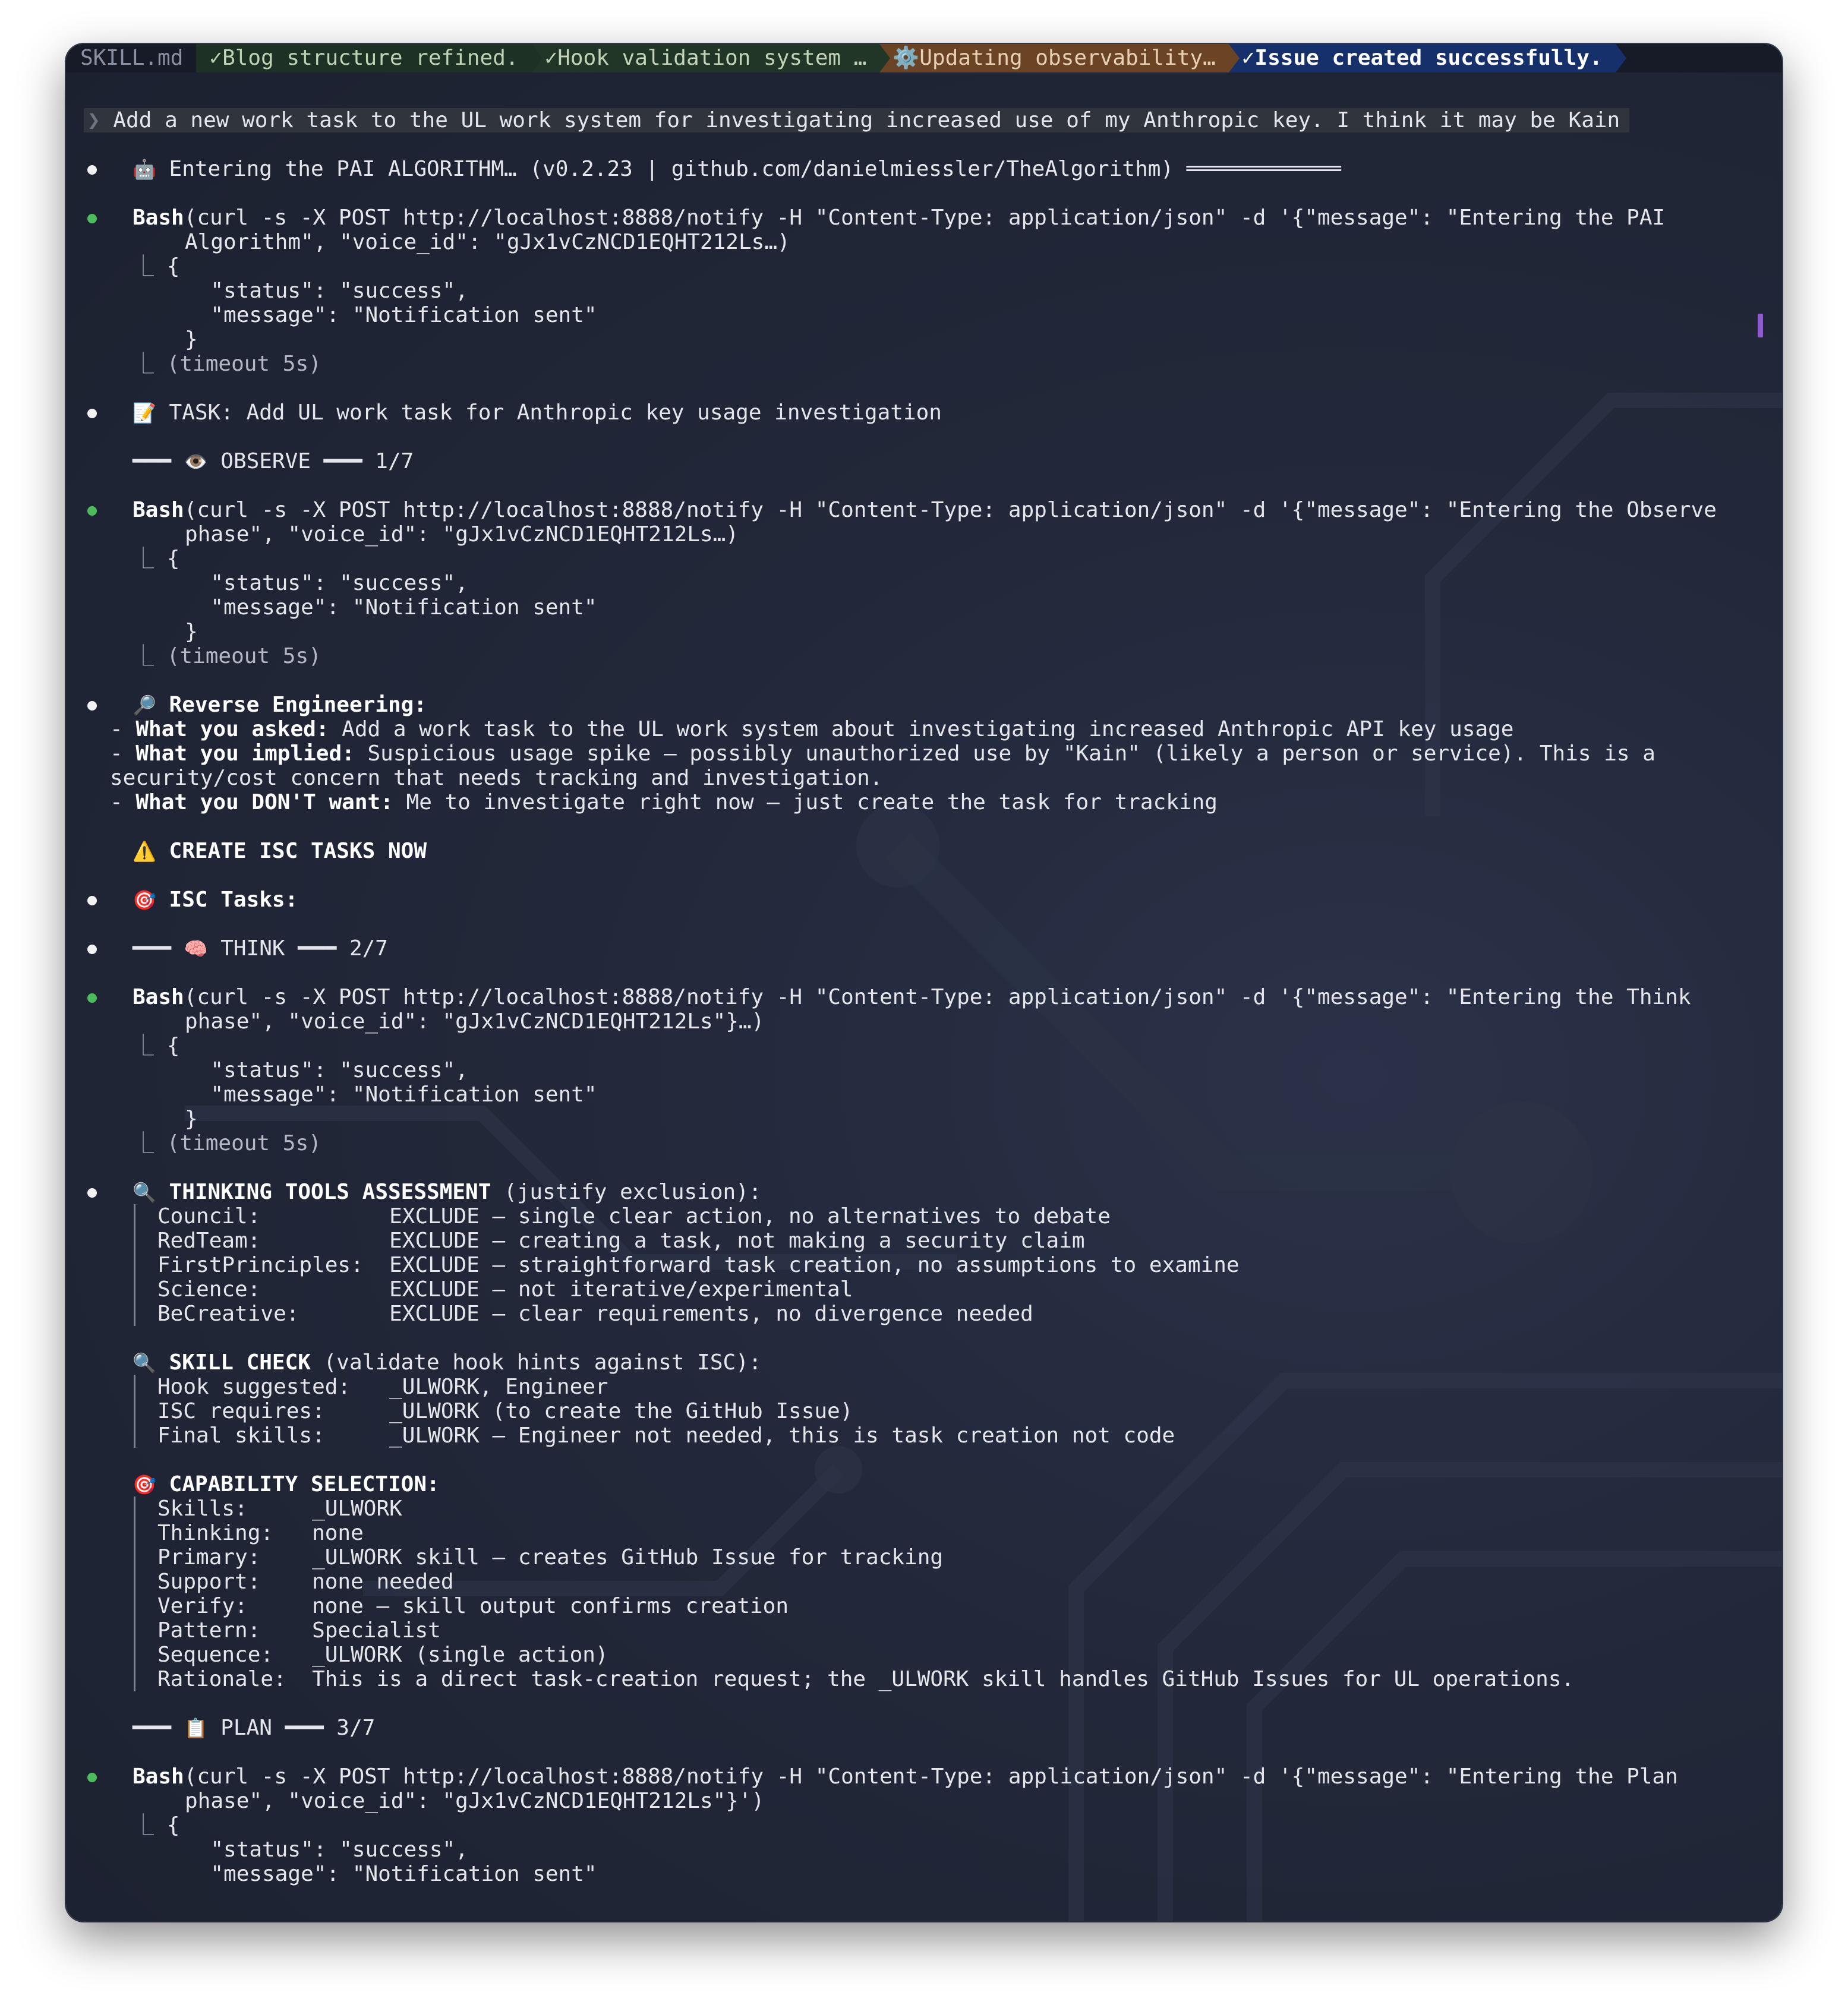  What do you see at coordinates (925, 1728) in the screenshot?
I see `phase-plan: ━━━ 📋 PLAN ━━━ 3/7` at bounding box center [925, 1728].